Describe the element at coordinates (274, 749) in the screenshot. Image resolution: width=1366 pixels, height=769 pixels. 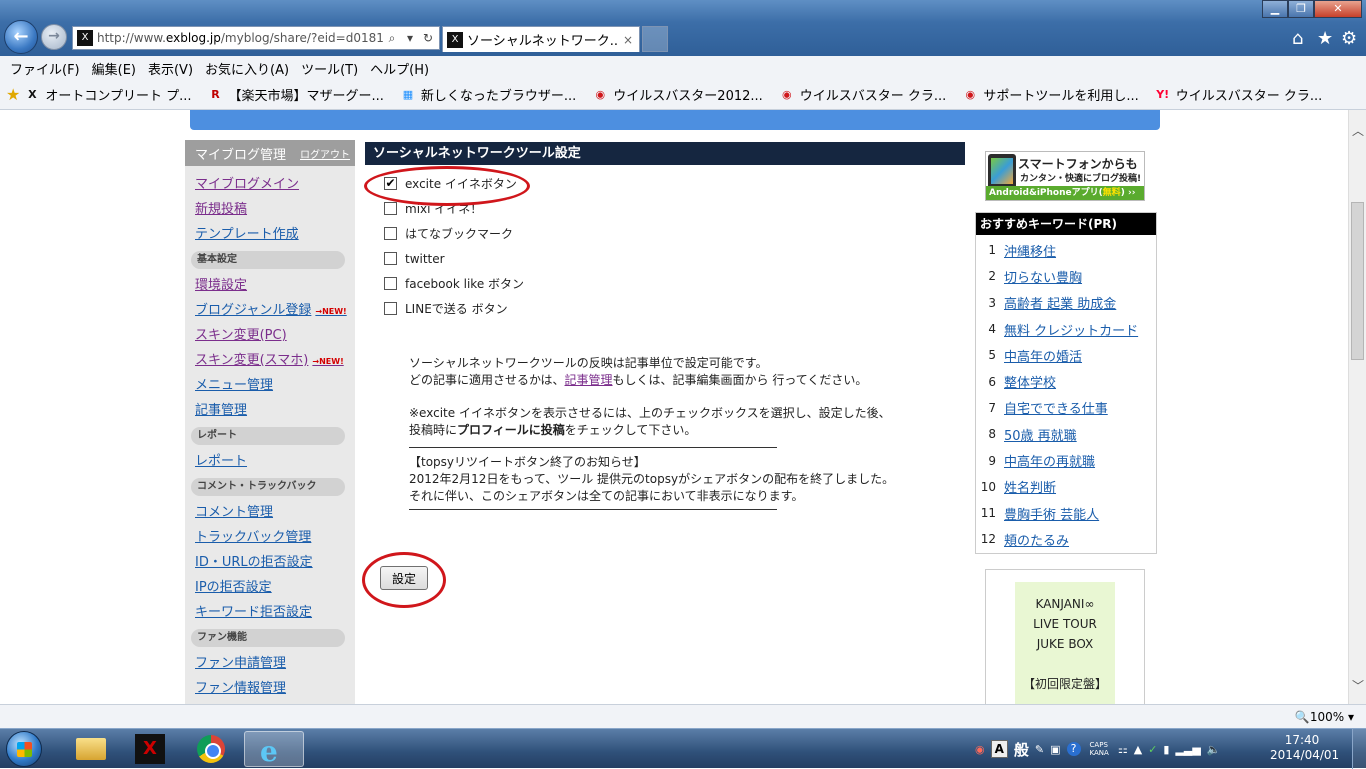
I see `ie-taskbar-button: e` at that location.